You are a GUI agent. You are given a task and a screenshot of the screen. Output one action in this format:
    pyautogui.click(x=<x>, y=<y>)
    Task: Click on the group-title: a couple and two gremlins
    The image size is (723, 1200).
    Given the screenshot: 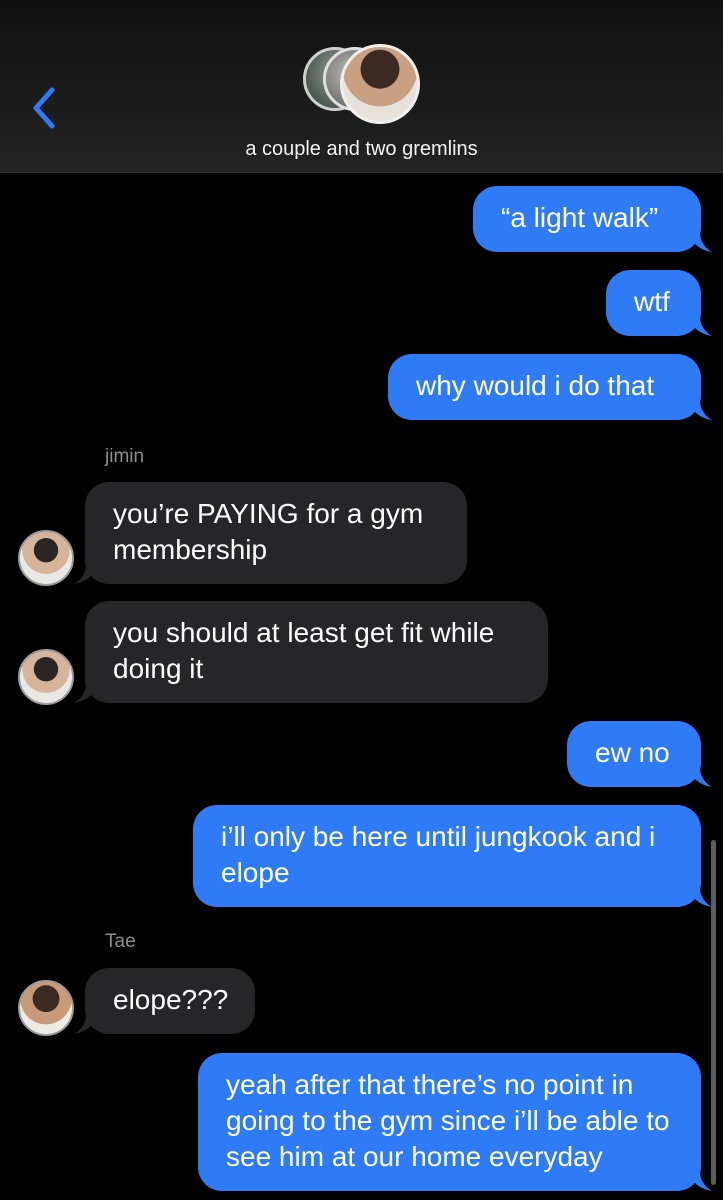 What is the action you would take?
    pyautogui.click(x=361, y=149)
    